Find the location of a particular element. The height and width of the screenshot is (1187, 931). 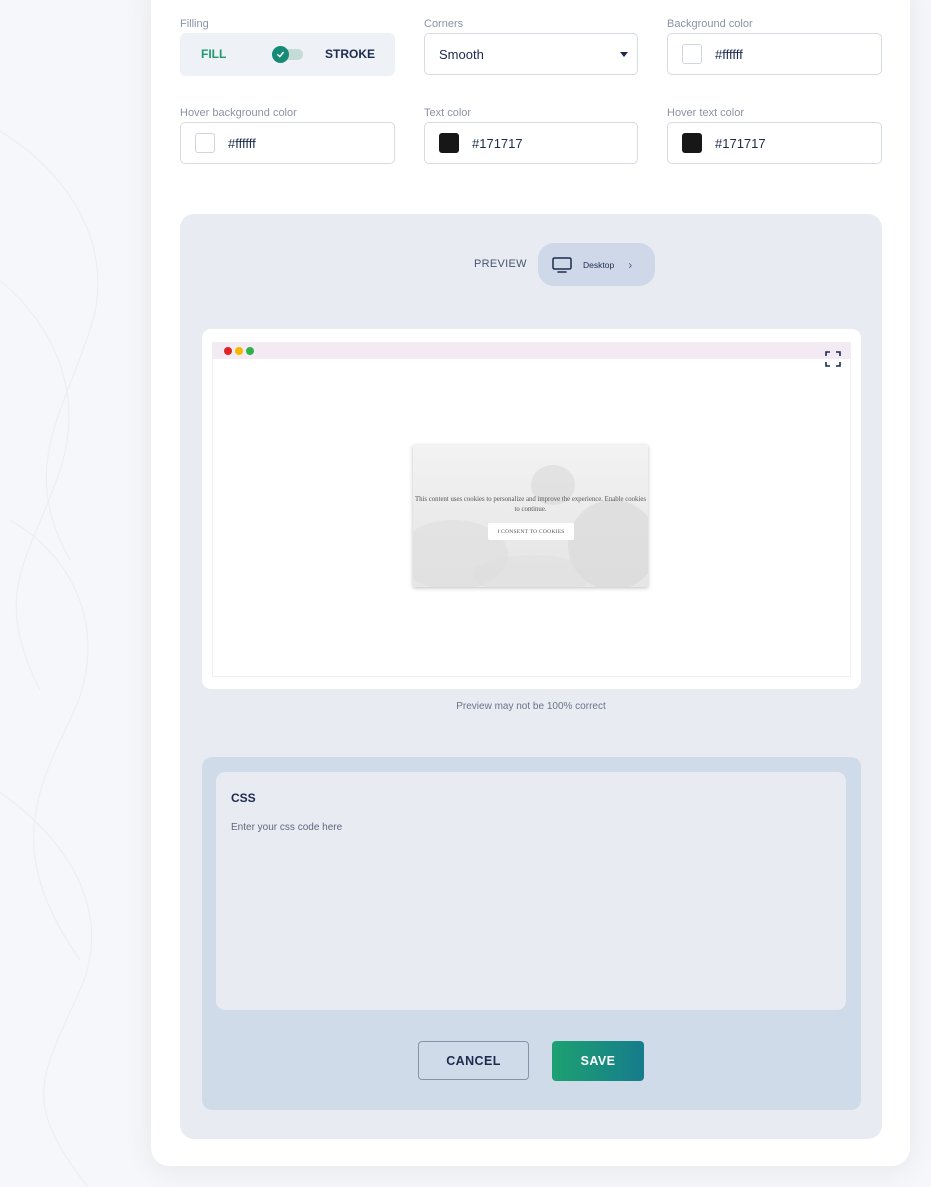

corners-label: Corners is located at coordinates (444, 24).